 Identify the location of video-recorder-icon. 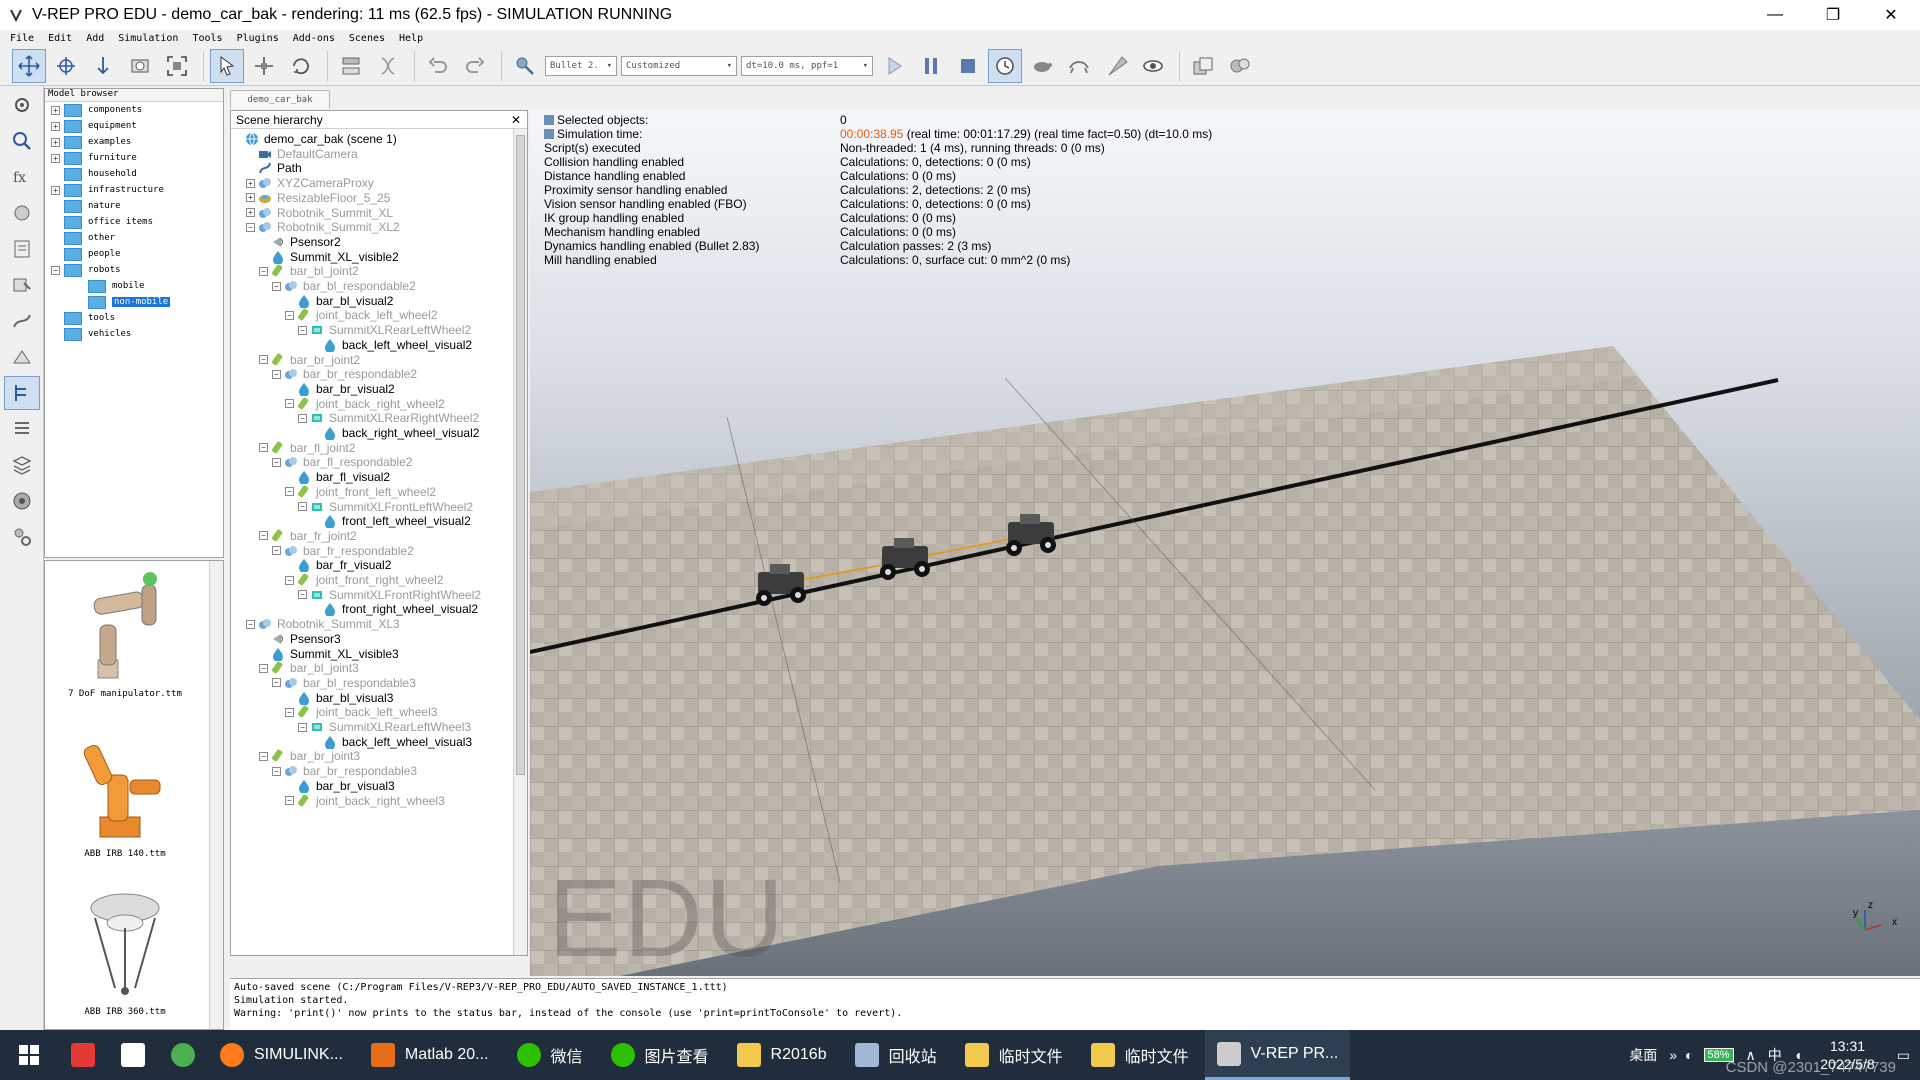
(22, 501).